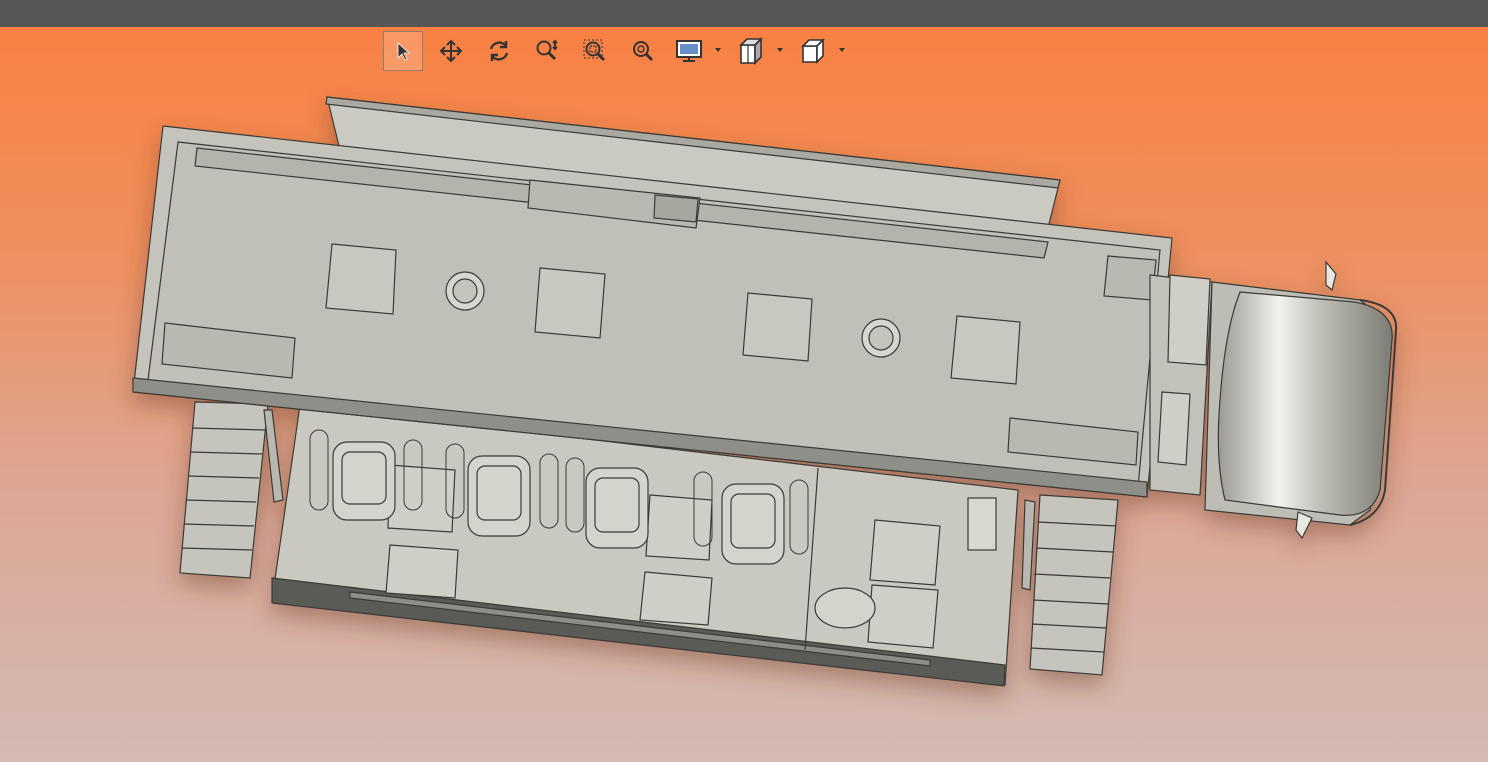 Image resolution: width=1488 pixels, height=762 pixels. I want to click on cursor-arrow-icon, so click(404, 51).